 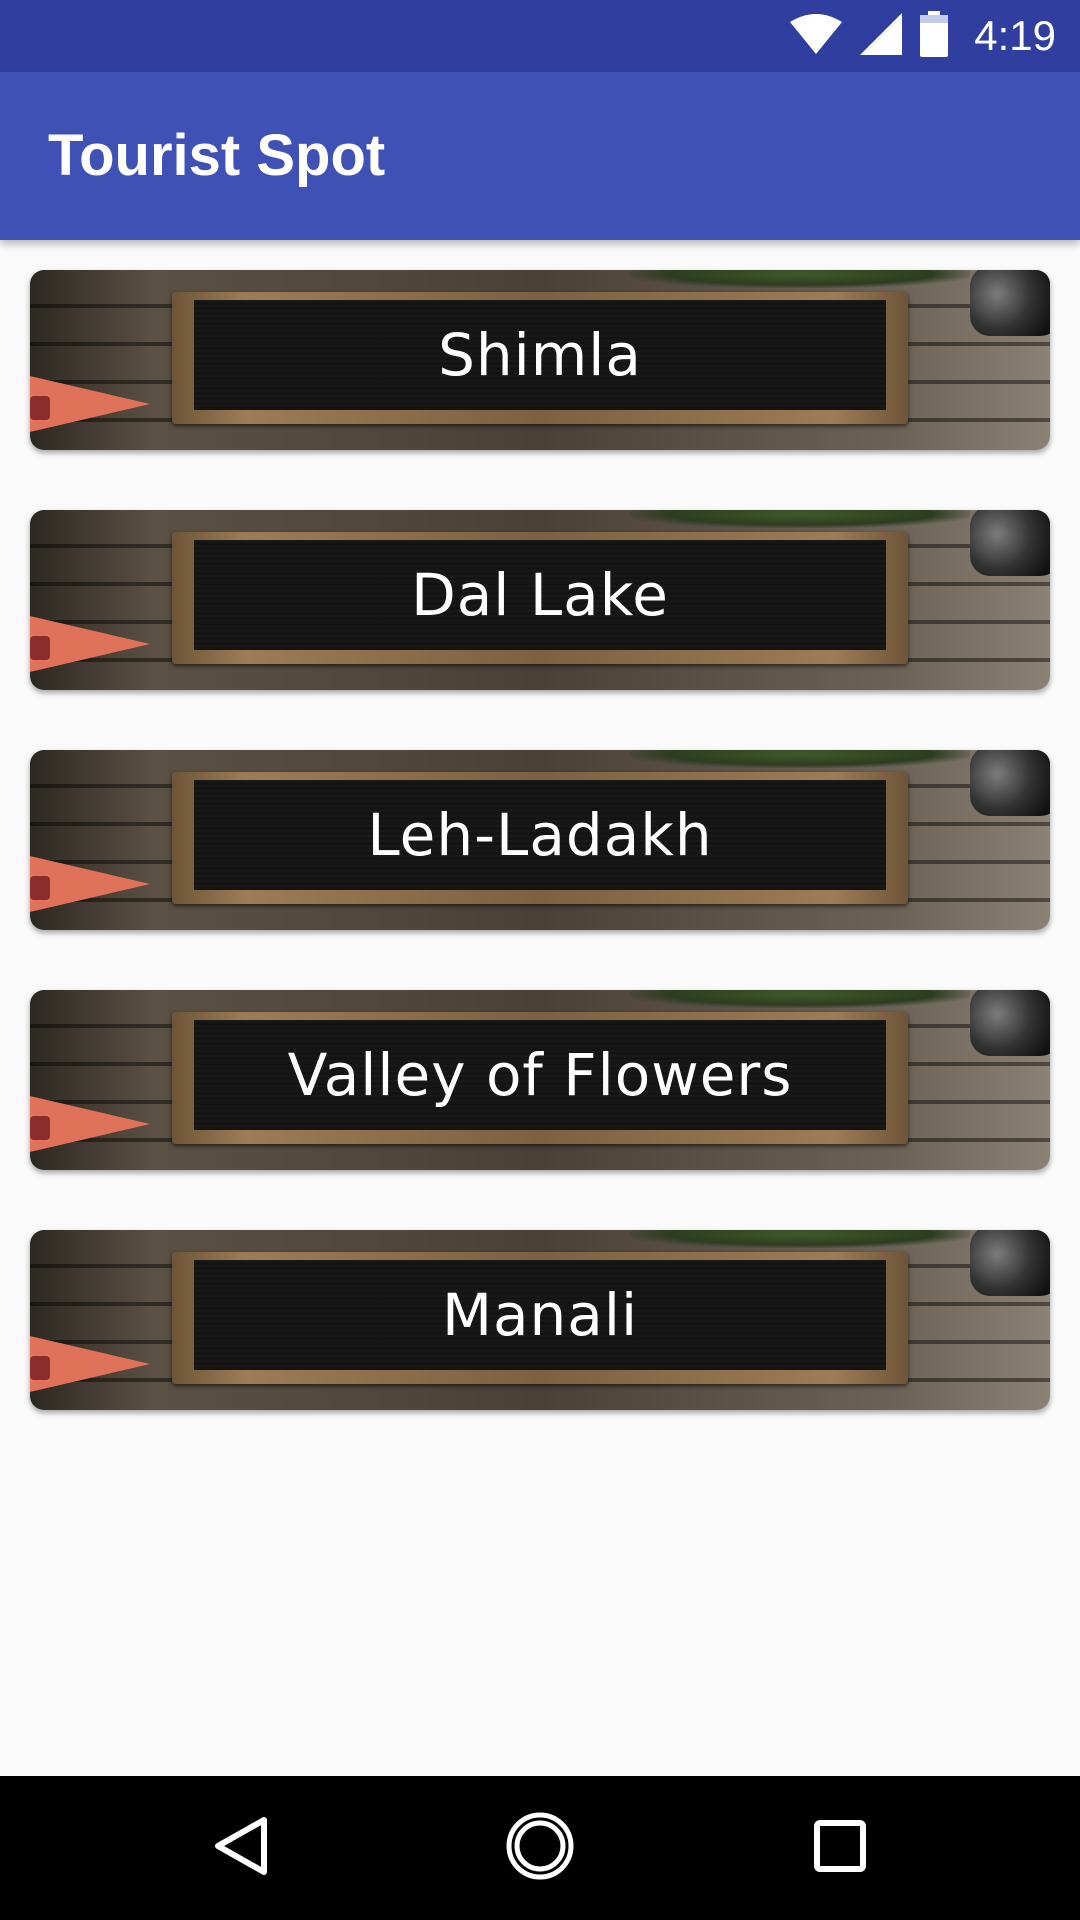 I want to click on spot-name: Shimla, so click(x=540, y=355).